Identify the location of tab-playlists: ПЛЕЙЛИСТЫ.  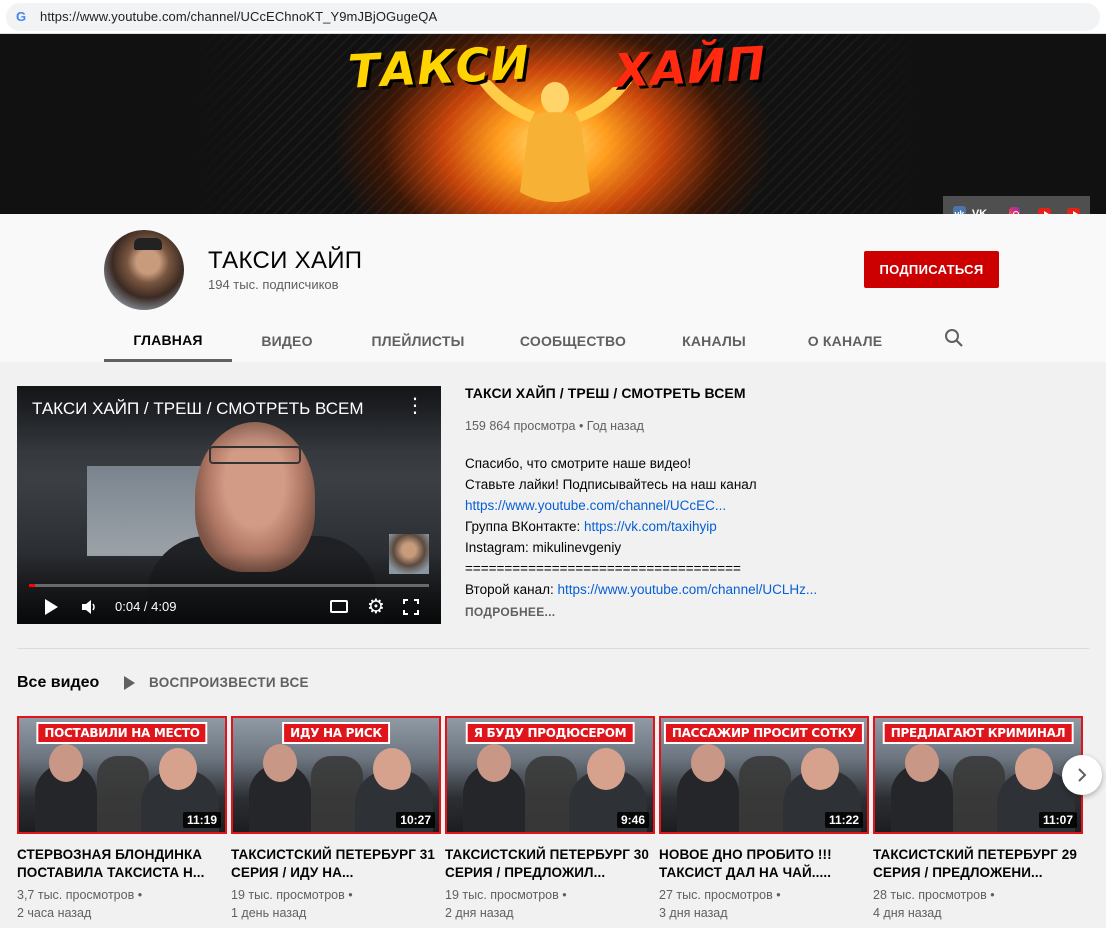
(418, 341).